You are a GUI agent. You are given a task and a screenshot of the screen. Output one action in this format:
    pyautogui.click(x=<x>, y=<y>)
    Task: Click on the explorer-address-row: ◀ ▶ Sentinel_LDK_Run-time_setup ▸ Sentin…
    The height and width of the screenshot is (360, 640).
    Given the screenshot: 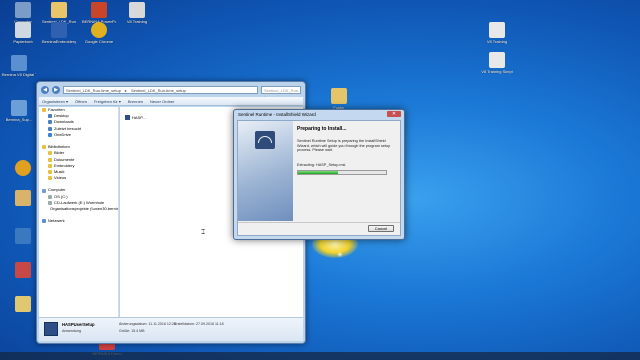 What is the action you would take?
    pyautogui.click(x=171, y=95)
    